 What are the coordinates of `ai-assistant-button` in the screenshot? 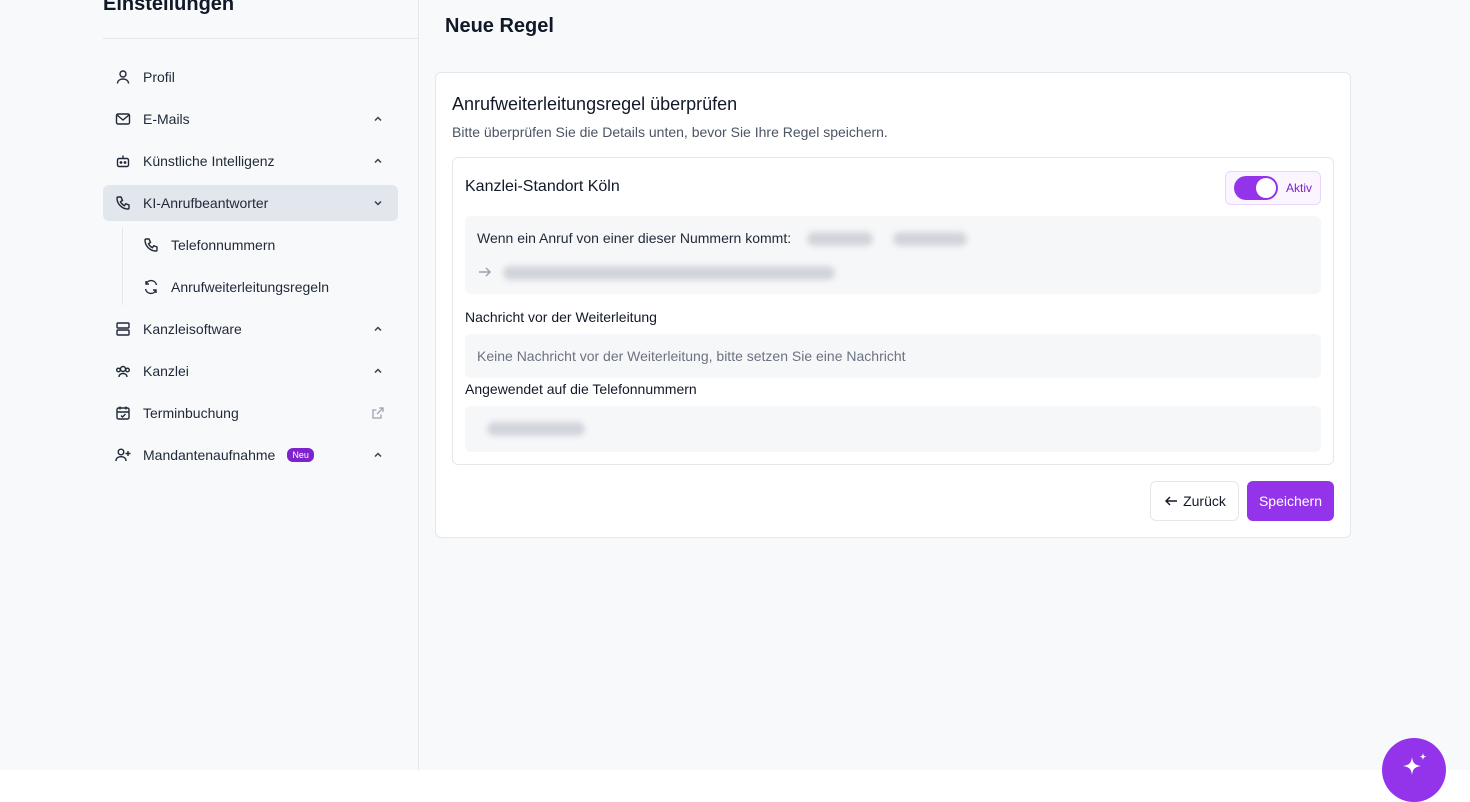 It's located at (1414, 770).